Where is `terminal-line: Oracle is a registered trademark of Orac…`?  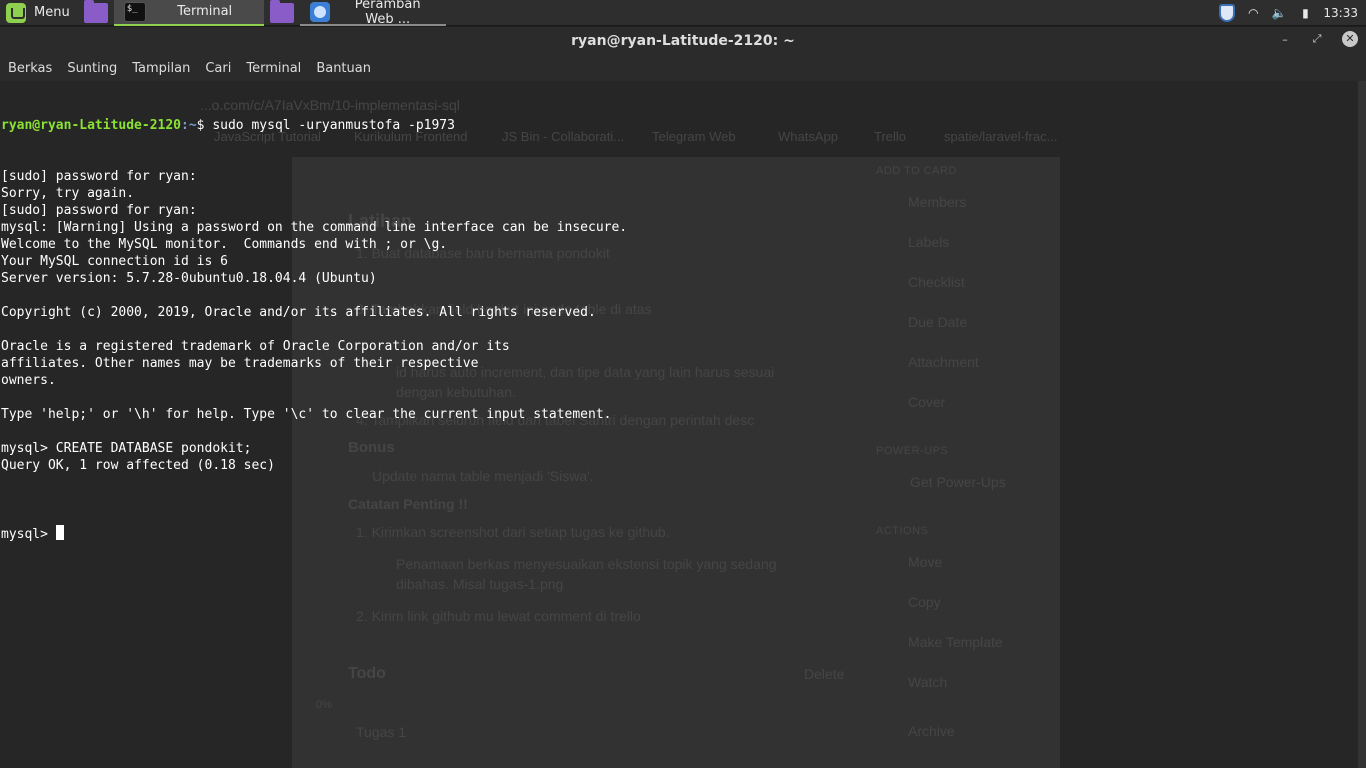 terminal-line: Oracle is a registered trademark of Orac… is located at coordinates (255, 346).